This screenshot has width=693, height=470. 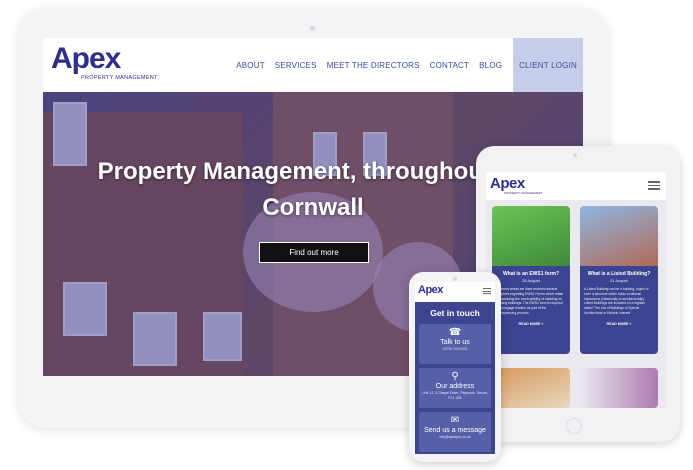 I want to click on contact-label: Our address, so click(x=455, y=386).